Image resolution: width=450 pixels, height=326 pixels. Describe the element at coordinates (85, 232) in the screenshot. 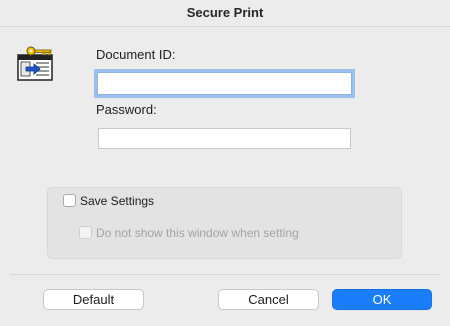

I see `dont-show-window-checkbox` at that location.